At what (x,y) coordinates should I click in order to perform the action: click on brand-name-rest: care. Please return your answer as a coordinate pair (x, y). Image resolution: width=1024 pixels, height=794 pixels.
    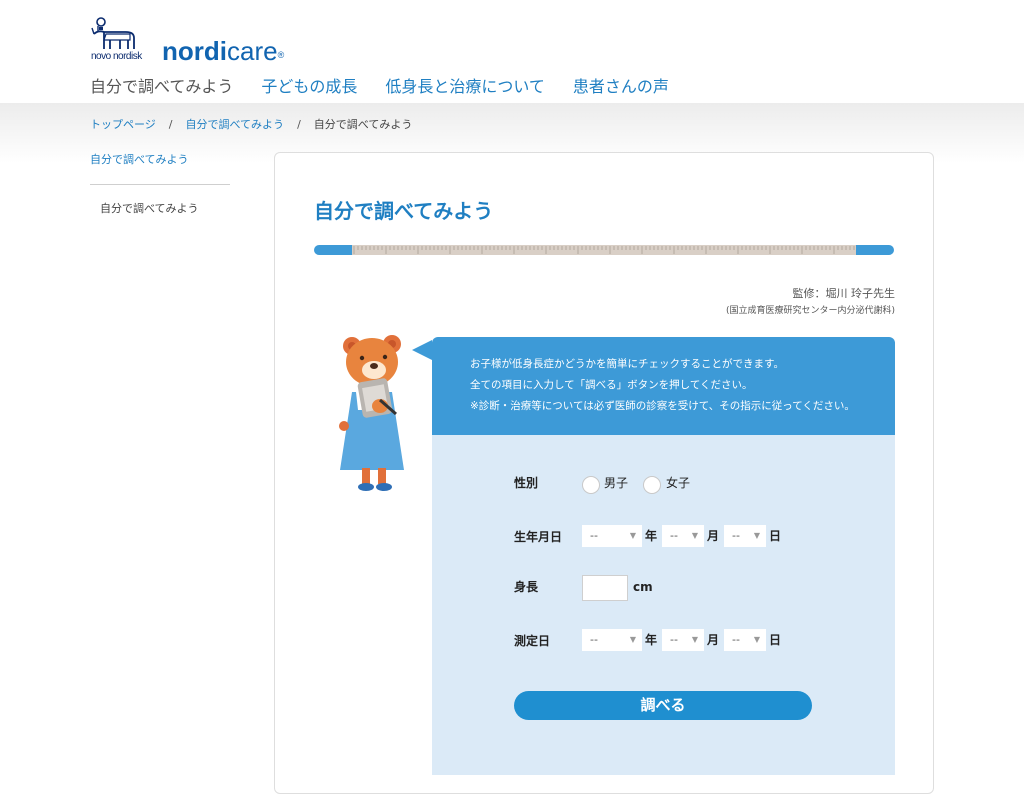
    Looking at the image, I should click on (252, 51).